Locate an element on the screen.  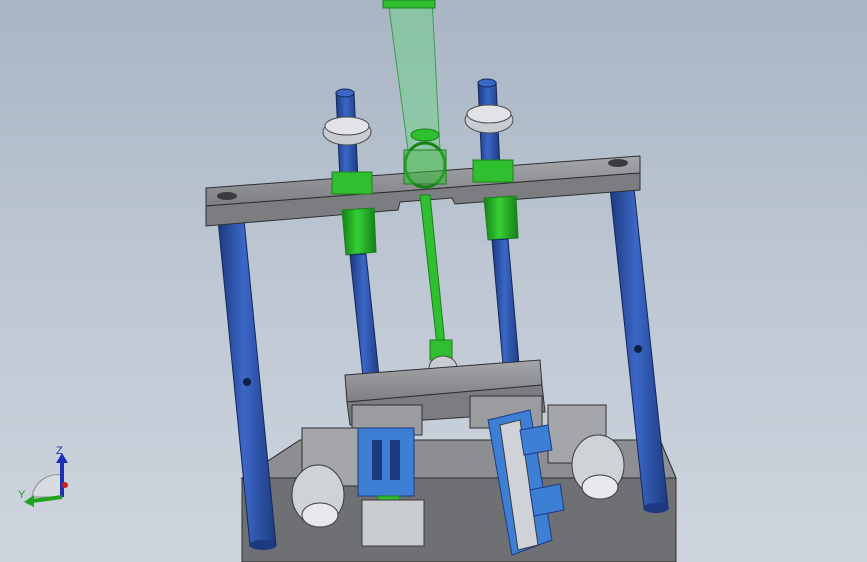
crossbar-hole-right is located at coordinates (618, 163).